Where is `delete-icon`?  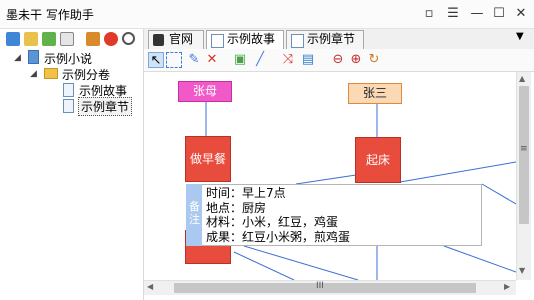 delete-icon is located at coordinates (111, 39).